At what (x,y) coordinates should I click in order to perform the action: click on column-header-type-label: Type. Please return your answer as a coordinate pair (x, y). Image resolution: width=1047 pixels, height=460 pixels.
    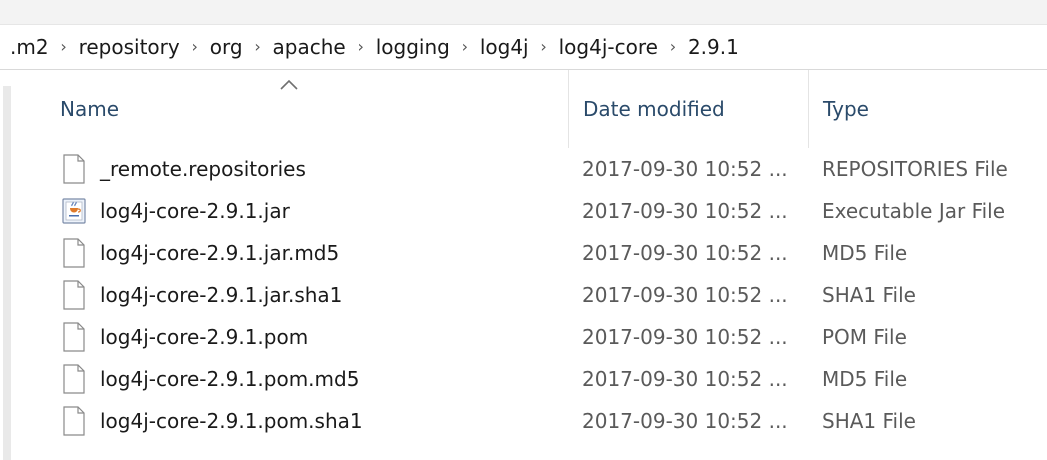
    Looking at the image, I should click on (846, 109).